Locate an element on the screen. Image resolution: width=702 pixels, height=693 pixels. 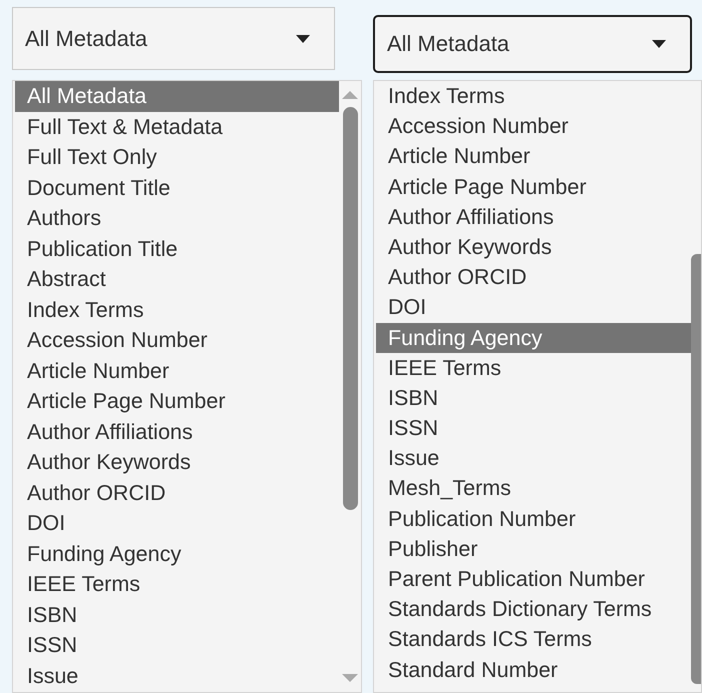
option-item: Authors is located at coordinates (177, 218).